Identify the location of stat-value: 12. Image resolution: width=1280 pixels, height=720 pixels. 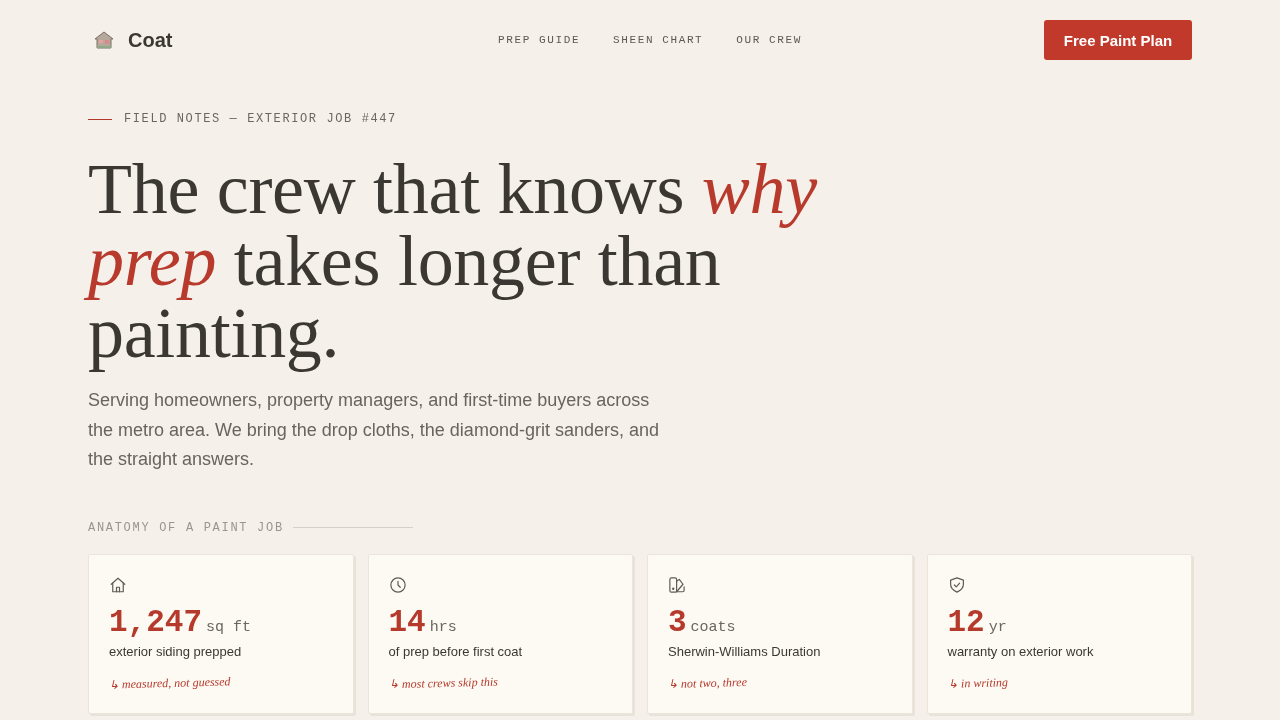
(966, 622).